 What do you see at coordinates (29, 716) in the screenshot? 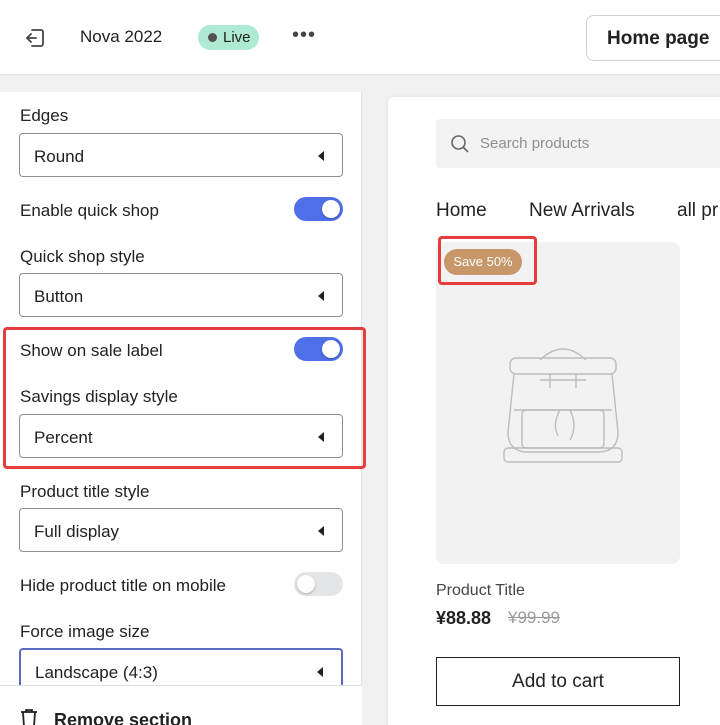
I see `trash-icon` at bounding box center [29, 716].